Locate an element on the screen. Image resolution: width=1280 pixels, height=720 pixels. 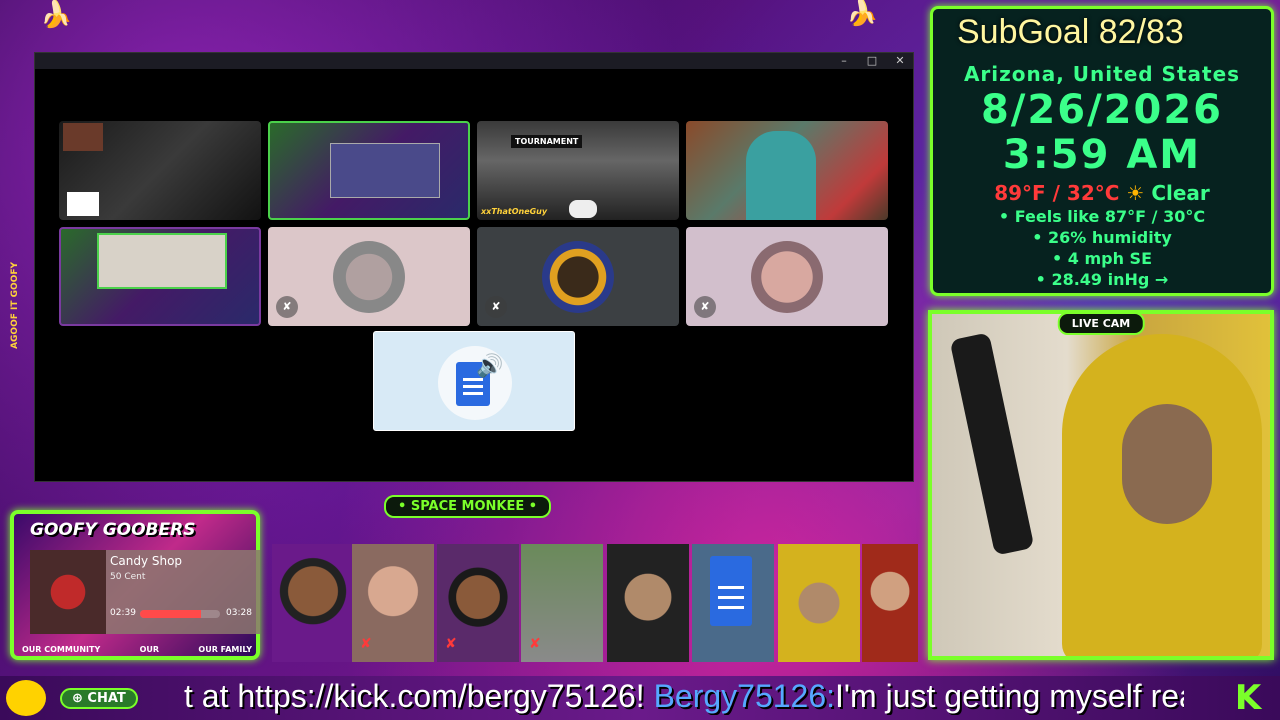
kick-logo-icon: K is located at coordinates (1248, 698).